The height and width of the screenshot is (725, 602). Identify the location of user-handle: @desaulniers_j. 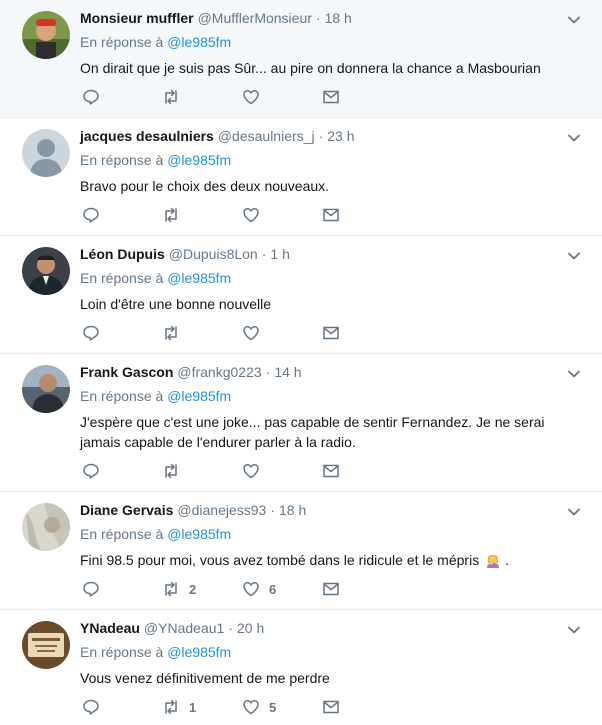
(266, 136).